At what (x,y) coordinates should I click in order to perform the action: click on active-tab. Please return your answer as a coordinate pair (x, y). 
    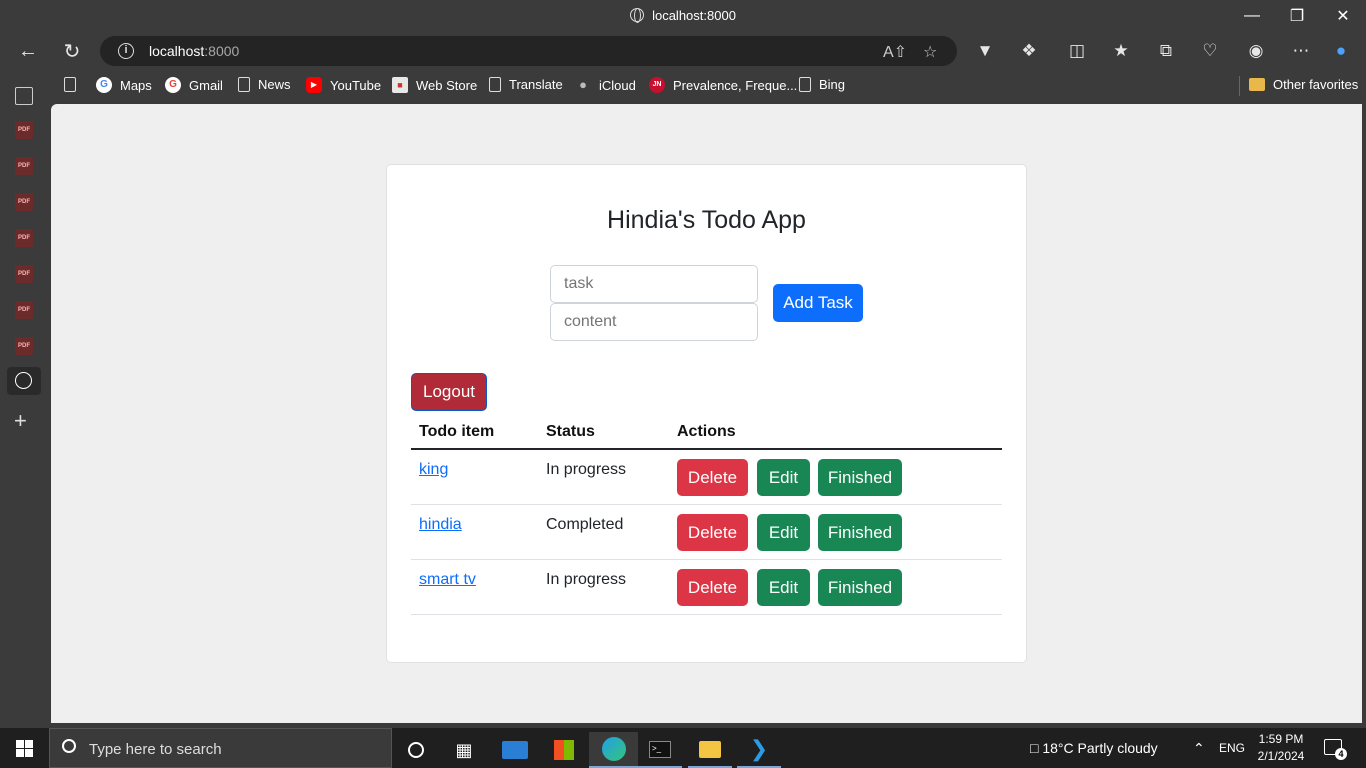
    Looking at the image, I should click on (24, 381).